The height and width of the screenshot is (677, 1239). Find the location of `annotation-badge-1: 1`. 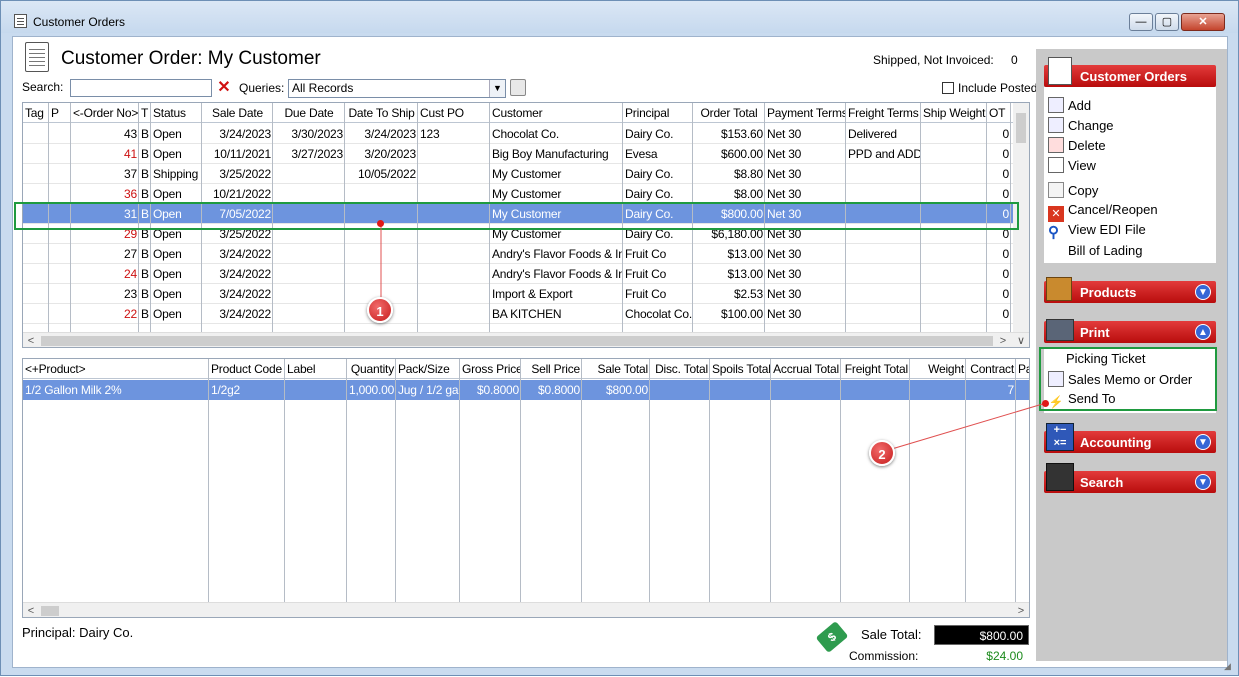

annotation-badge-1: 1 is located at coordinates (380, 310).